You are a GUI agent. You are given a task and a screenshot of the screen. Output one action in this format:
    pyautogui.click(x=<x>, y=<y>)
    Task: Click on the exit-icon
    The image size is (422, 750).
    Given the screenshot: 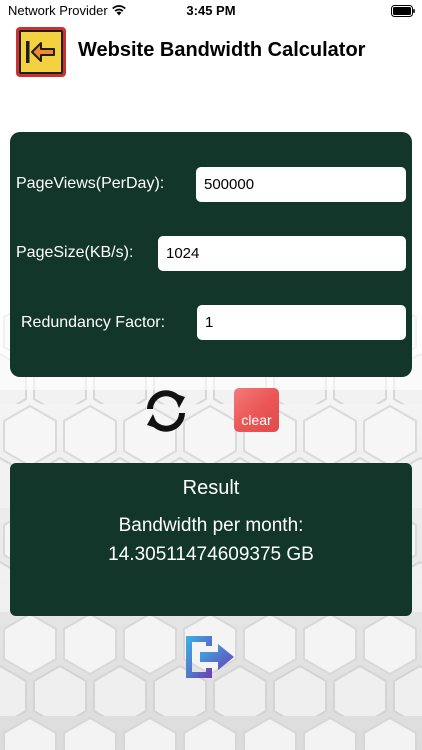 What is the action you would take?
    pyautogui.click(x=210, y=657)
    